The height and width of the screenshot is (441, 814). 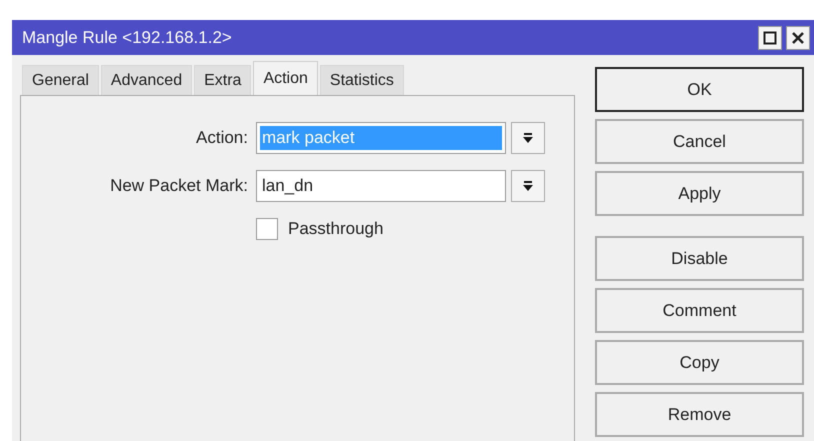 What do you see at coordinates (60, 80) in the screenshot?
I see `tab: General` at bounding box center [60, 80].